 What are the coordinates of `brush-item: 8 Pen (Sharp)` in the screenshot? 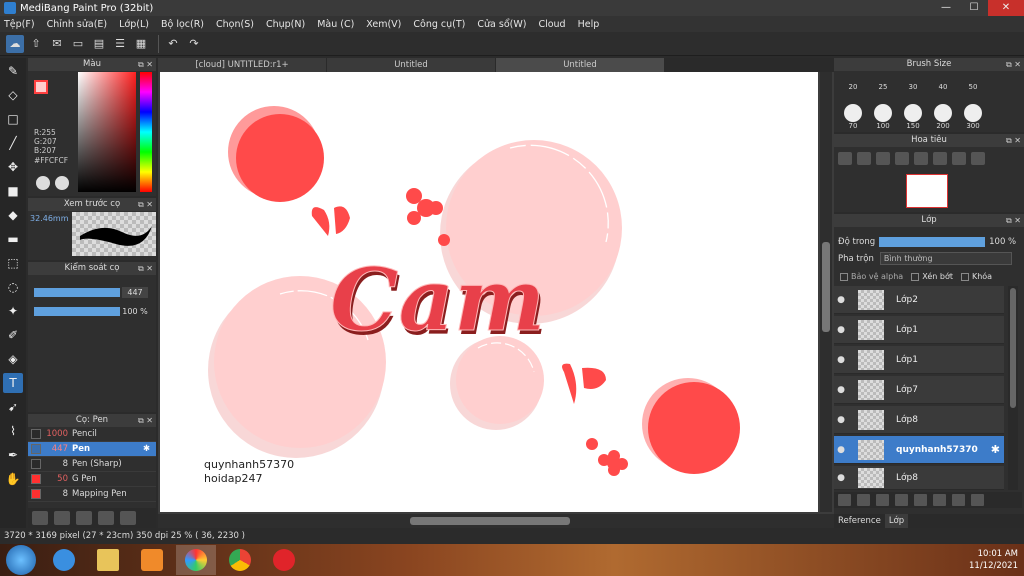 It's located at (92, 464).